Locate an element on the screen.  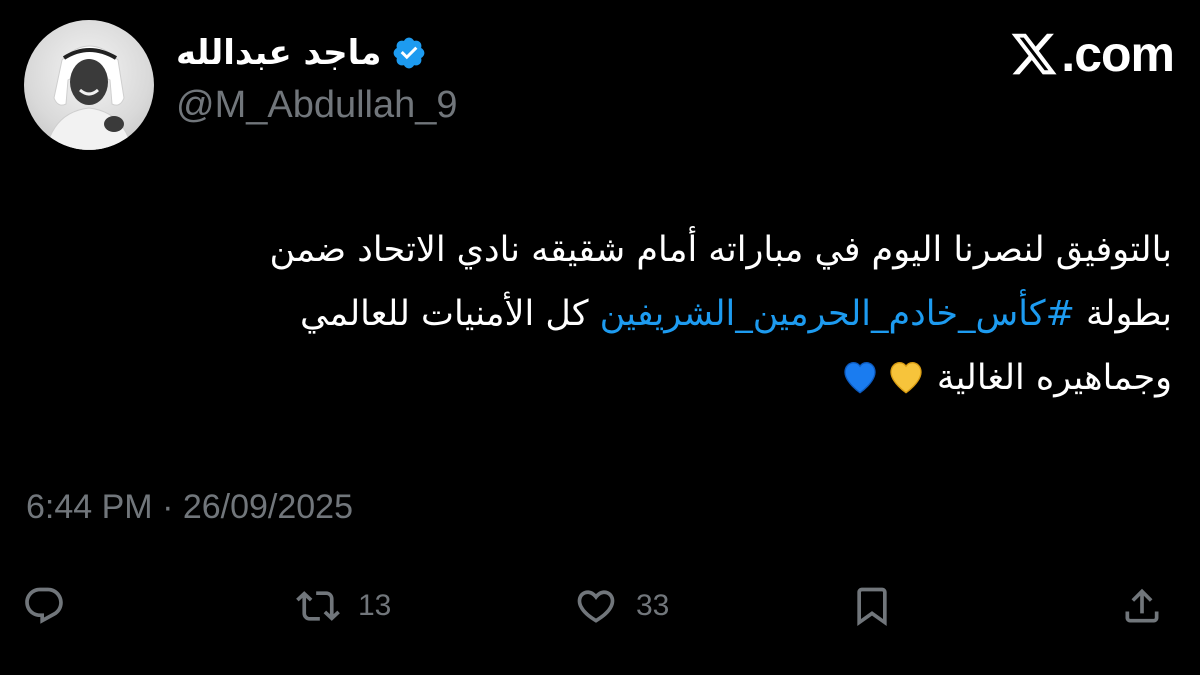
bookmark-icon is located at coordinates (872, 607).